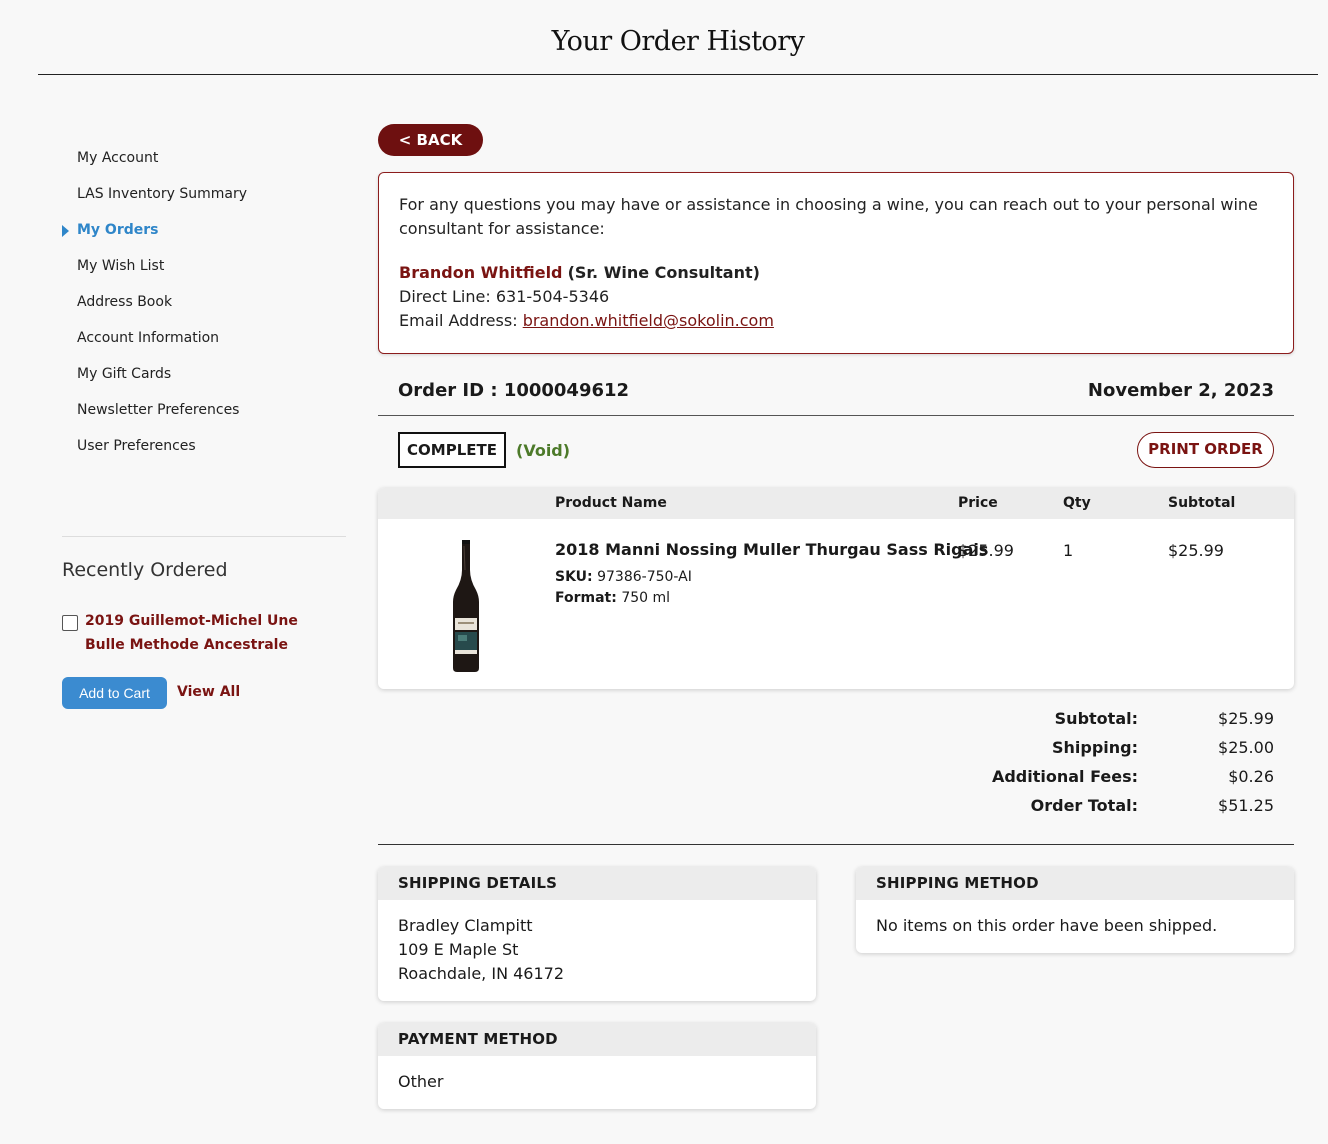 This screenshot has height=1144, width=1328. What do you see at coordinates (1246, 805) in the screenshot?
I see `order-total-value: $51.25` at bounding box center [1246, 805].